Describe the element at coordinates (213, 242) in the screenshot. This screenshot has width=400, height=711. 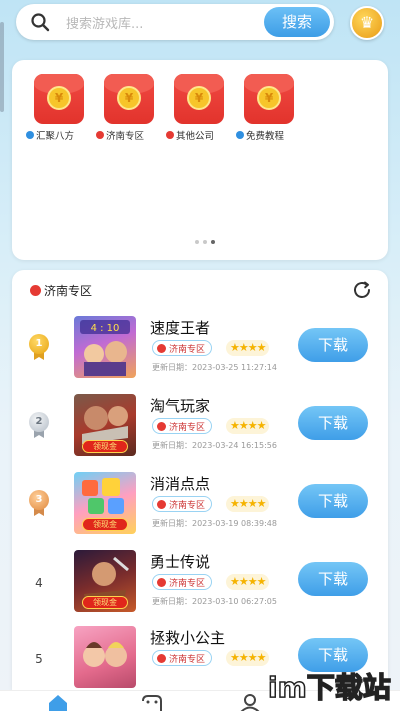
I see `page-dot-active` at that location.